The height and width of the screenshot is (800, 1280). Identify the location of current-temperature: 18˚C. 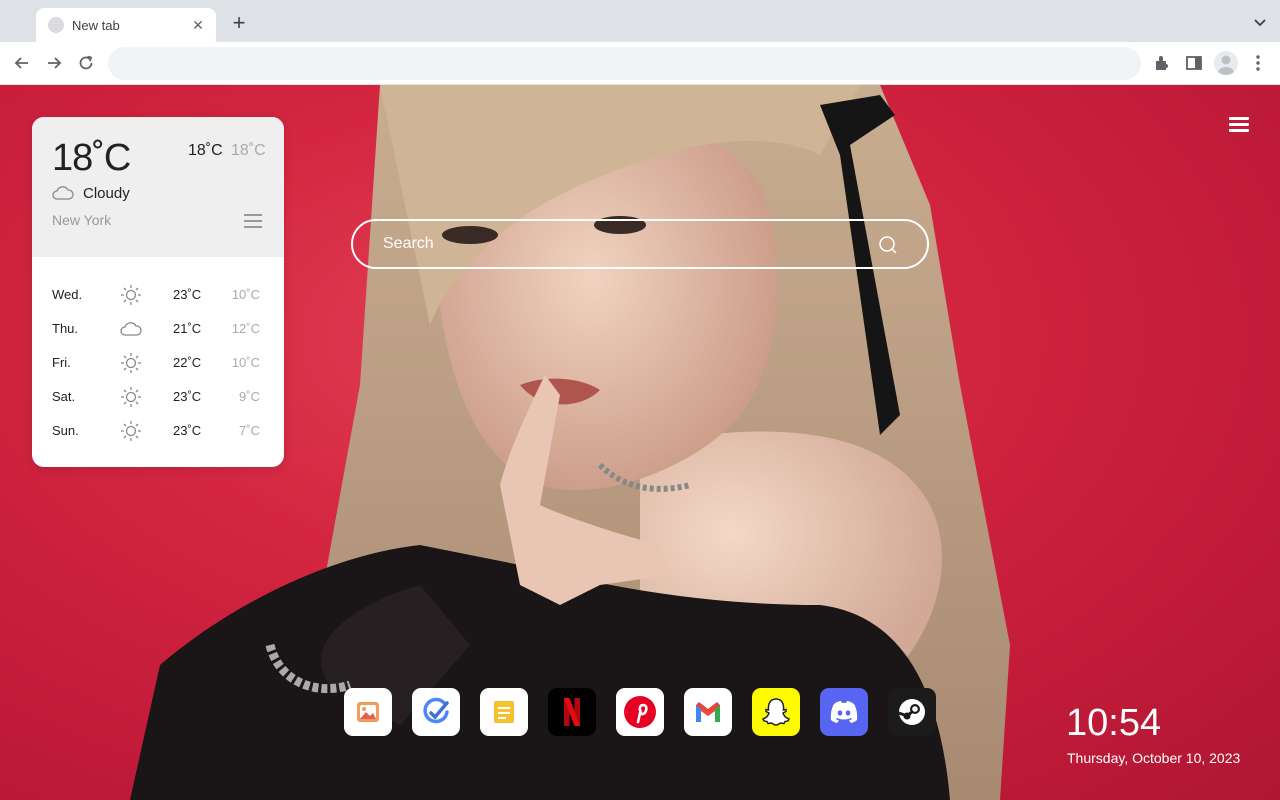
(91, 158).